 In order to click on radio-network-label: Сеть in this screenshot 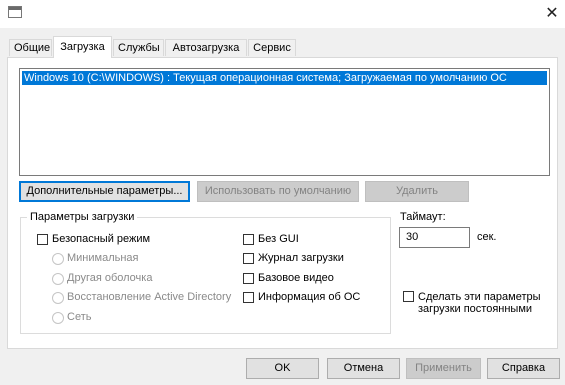, I will do `click(79, 317)`.